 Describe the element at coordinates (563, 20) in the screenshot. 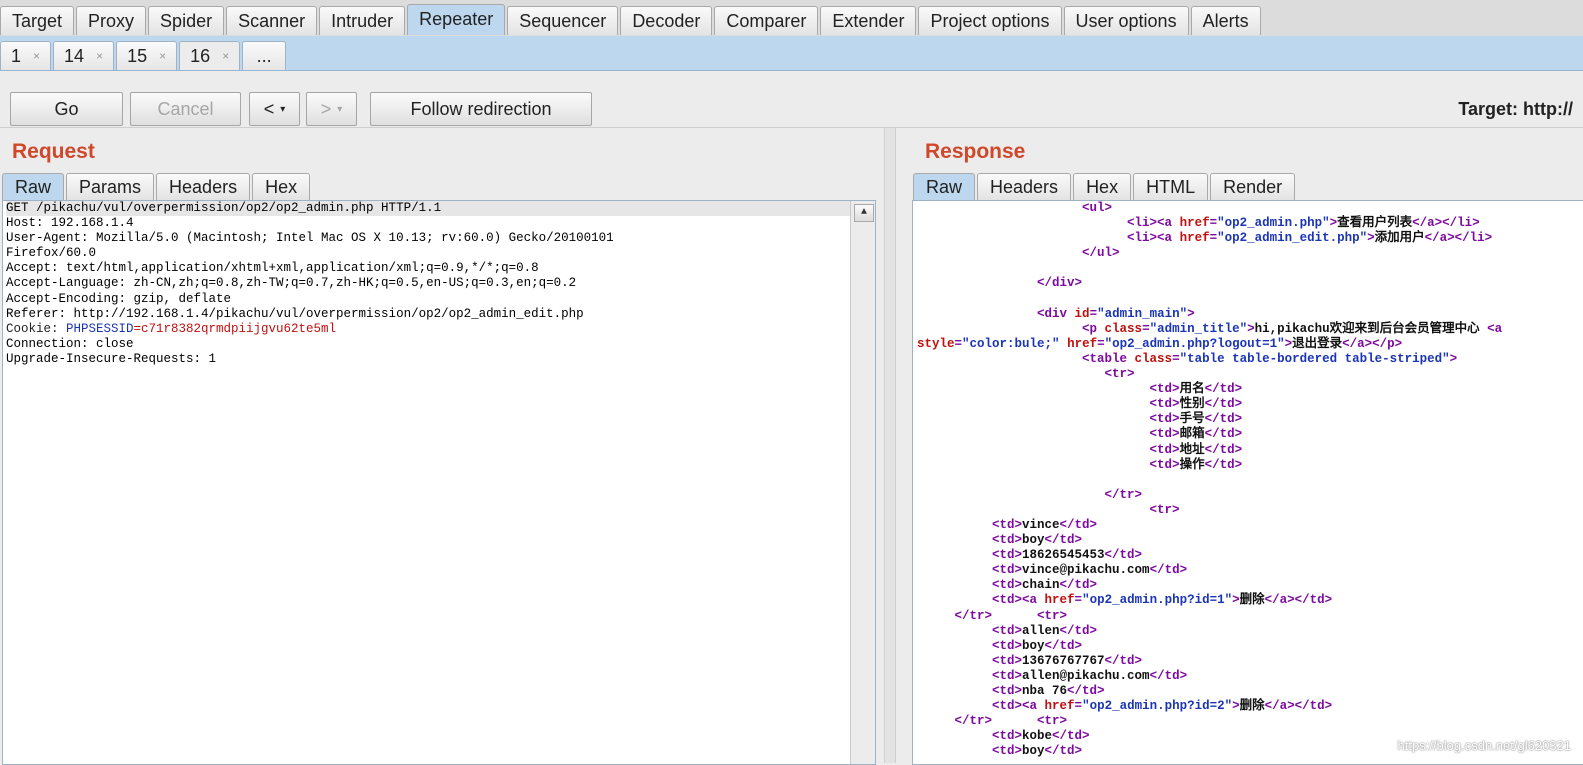

I see `tab-sequencer: Sequencer` at that location.